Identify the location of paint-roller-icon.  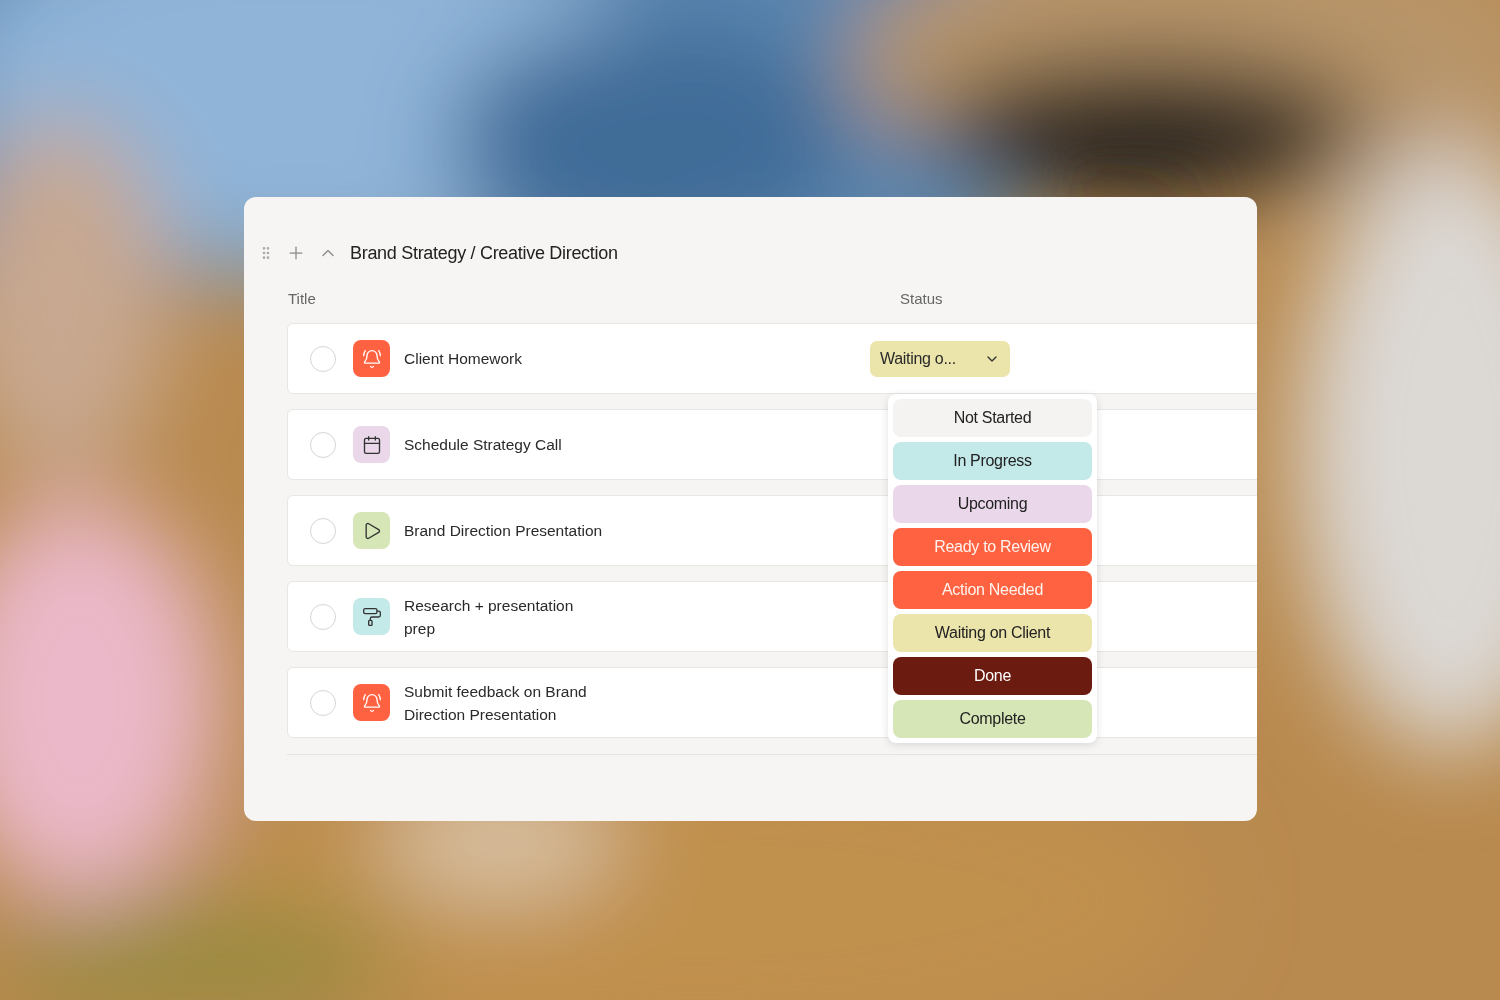
(371, 616).